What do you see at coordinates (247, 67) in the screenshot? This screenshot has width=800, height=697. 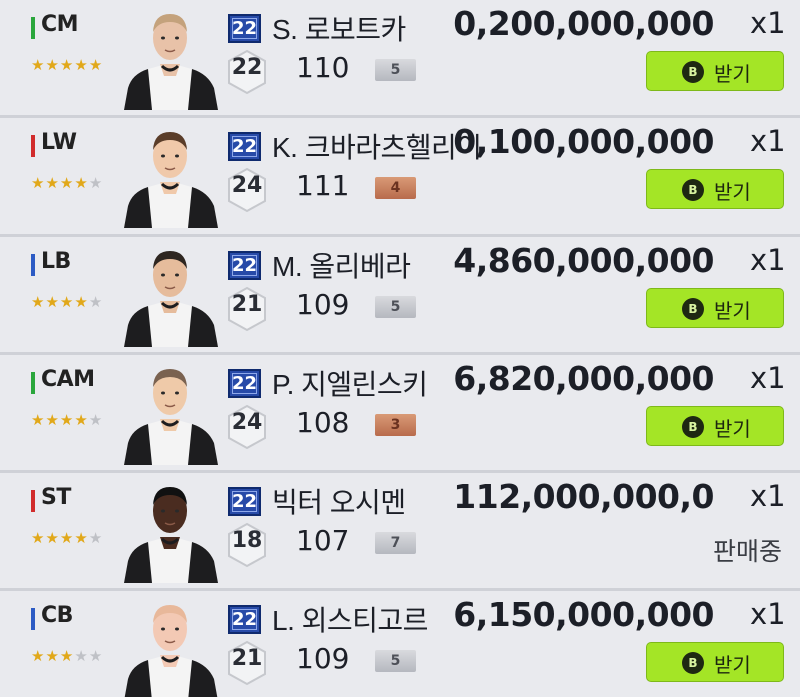 I see `ovr-level: 22` at bounding box center [247, 67].